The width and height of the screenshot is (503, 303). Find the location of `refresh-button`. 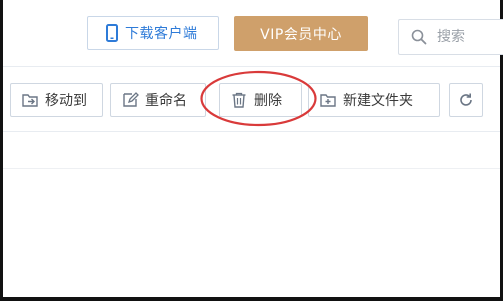

refresh-button is located at coordinates (466, 100).